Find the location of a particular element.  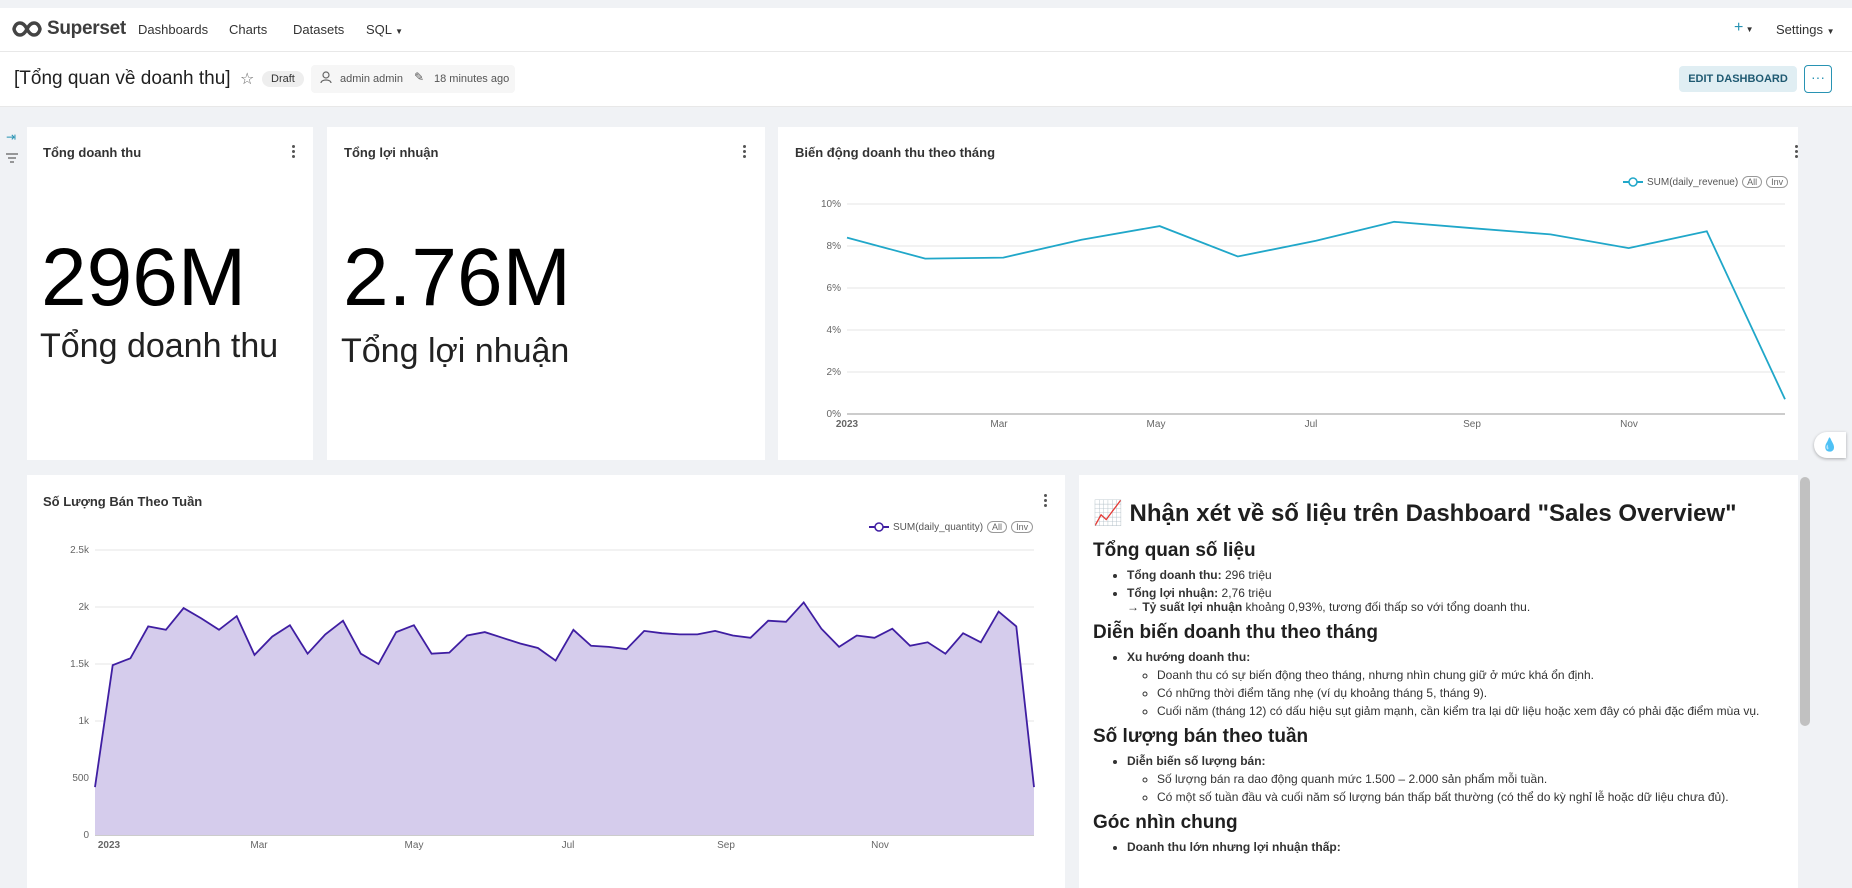

profit-card-title: Tổng lợi nhuận is located at coordinates (391, 152).